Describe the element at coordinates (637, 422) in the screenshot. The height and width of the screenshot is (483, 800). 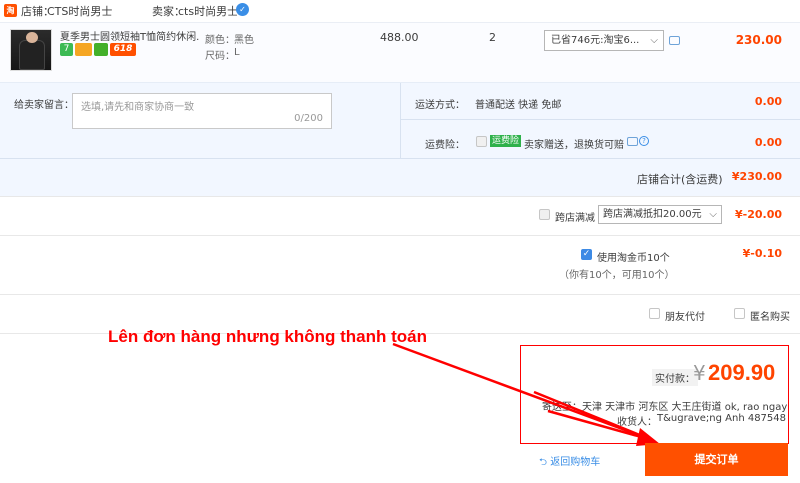
I see `receiver-label: 收货人：` at that location.